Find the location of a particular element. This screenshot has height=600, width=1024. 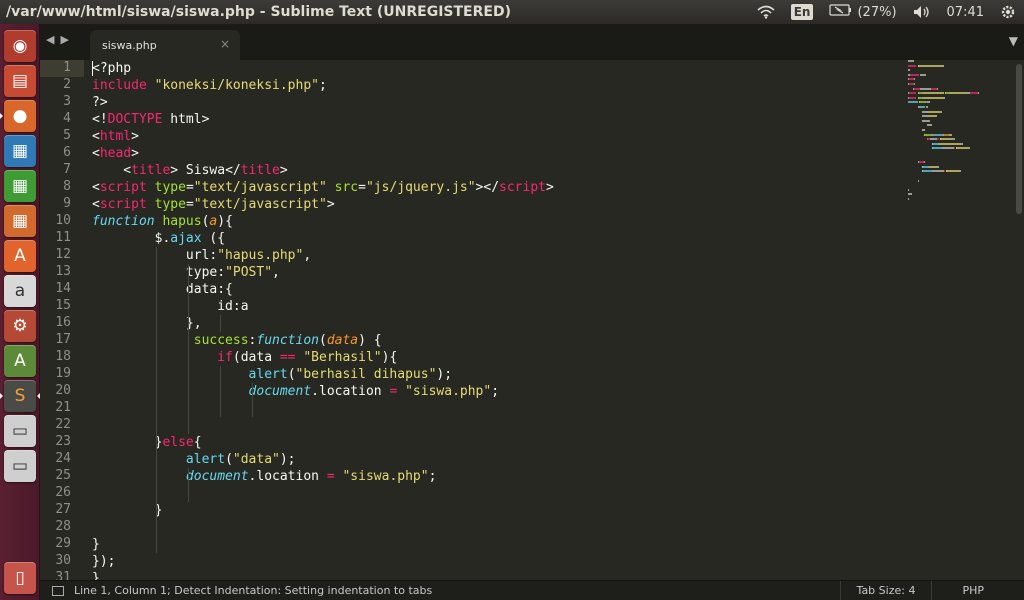

code-line: id:a is located at coordinates (170, 306).